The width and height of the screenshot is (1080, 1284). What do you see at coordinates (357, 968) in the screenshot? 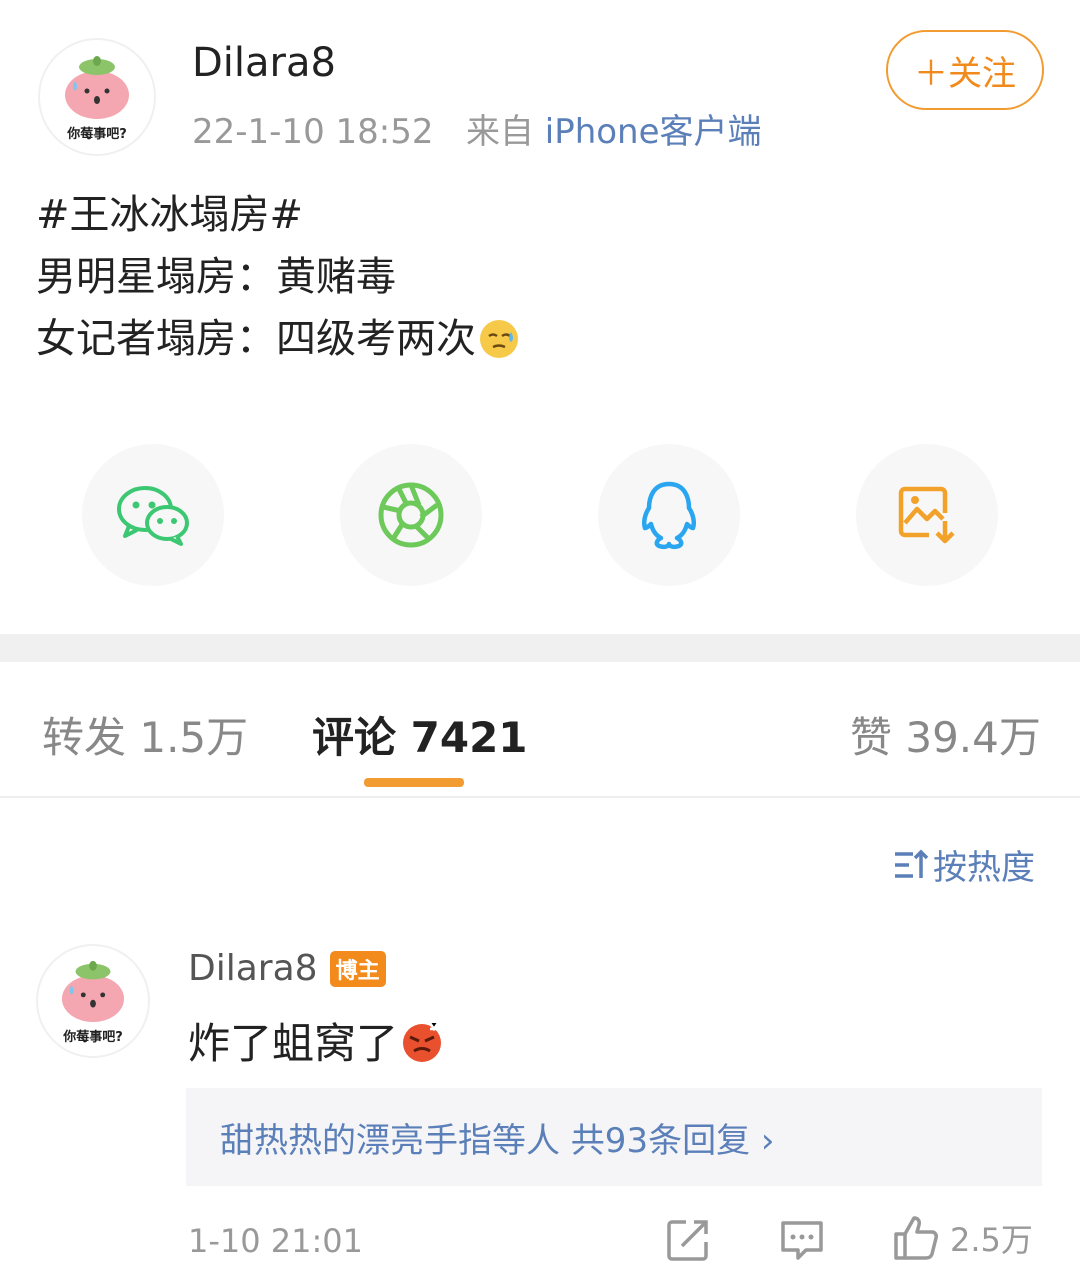
I see `author-badge: 博主` at bounding box center [357, 968].